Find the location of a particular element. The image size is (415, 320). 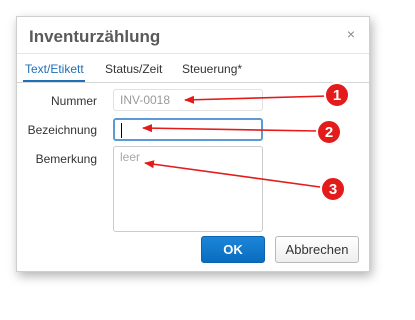

bemerkung-field: leer is located at coordinates (188, 189).